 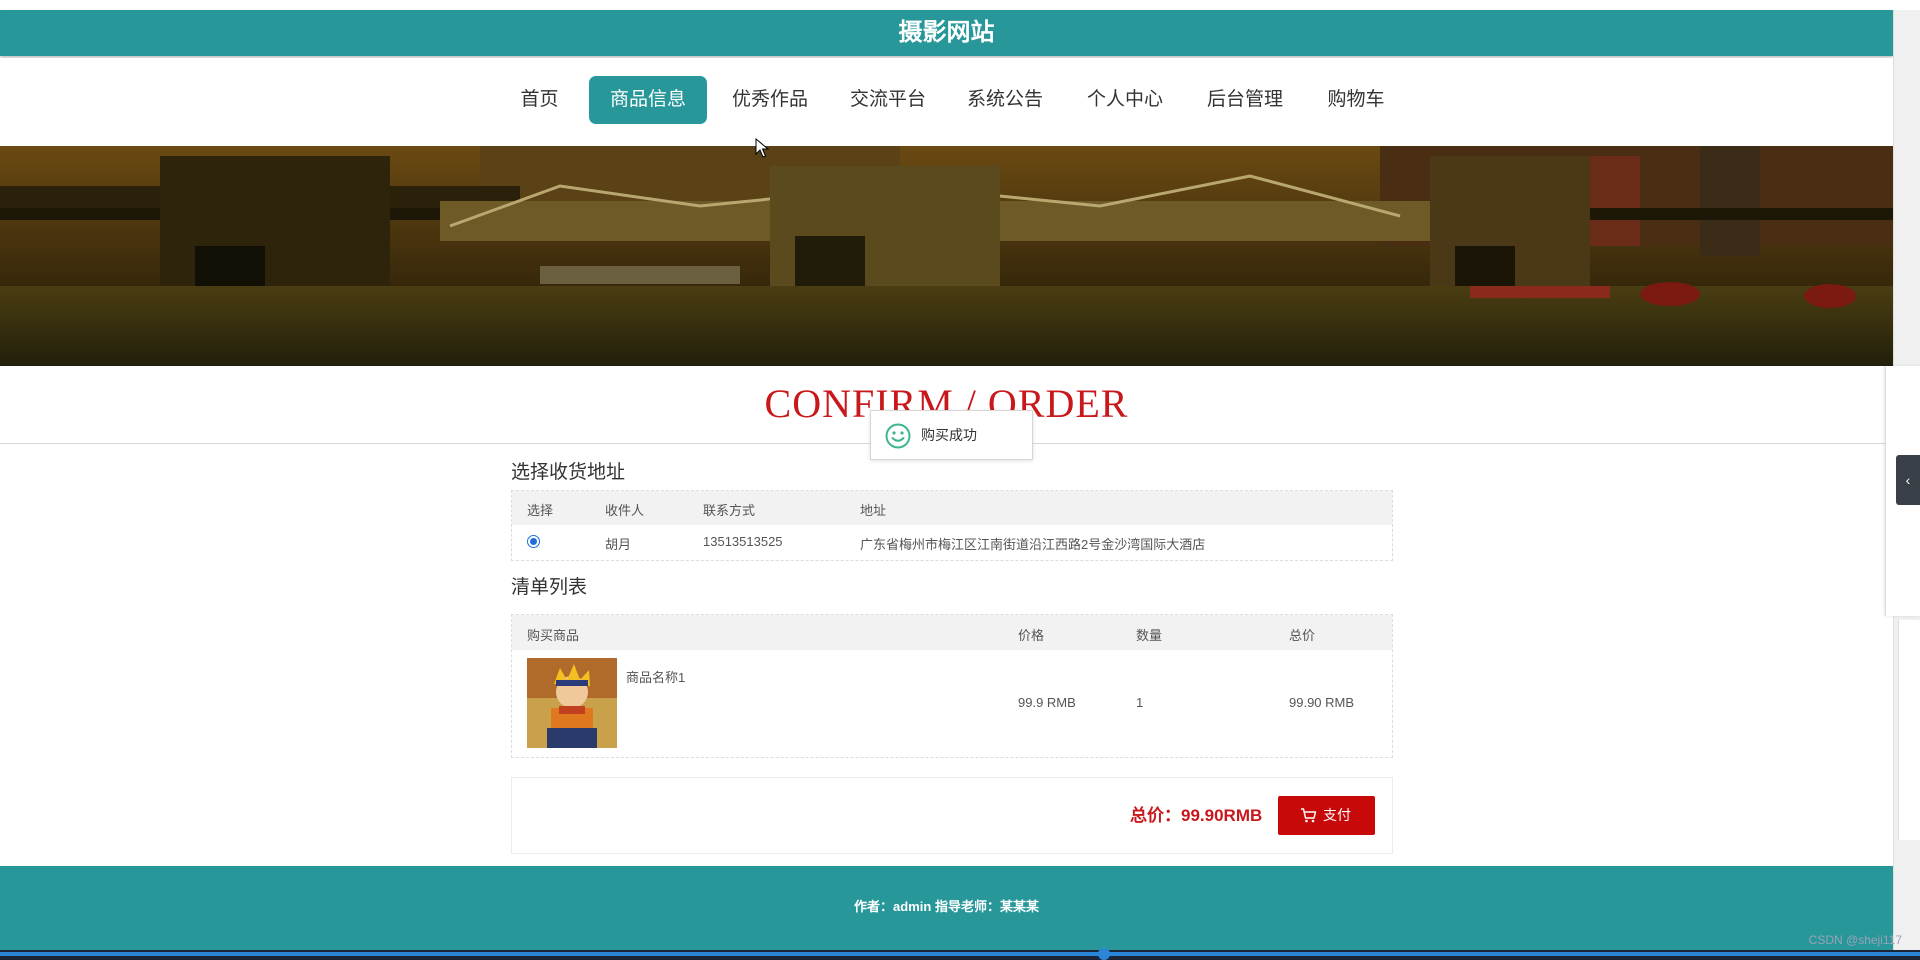 I want to click on side-panel-toggle: ‹, so click(x=1908, y=480).